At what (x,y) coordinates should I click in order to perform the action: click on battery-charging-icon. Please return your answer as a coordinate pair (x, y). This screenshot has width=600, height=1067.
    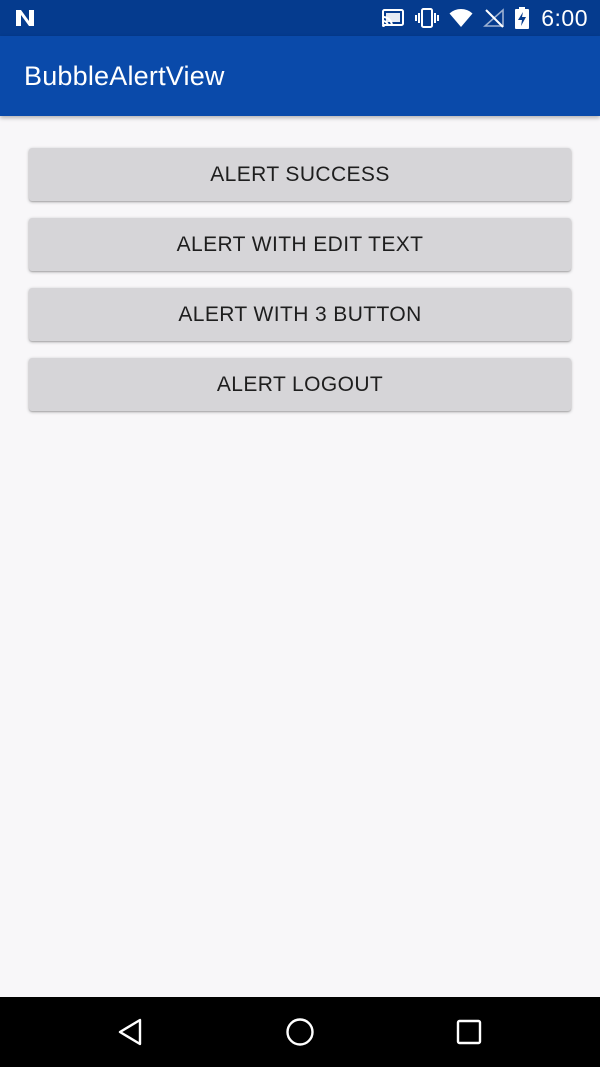
    Looking at the image, I should click on (522, 18).